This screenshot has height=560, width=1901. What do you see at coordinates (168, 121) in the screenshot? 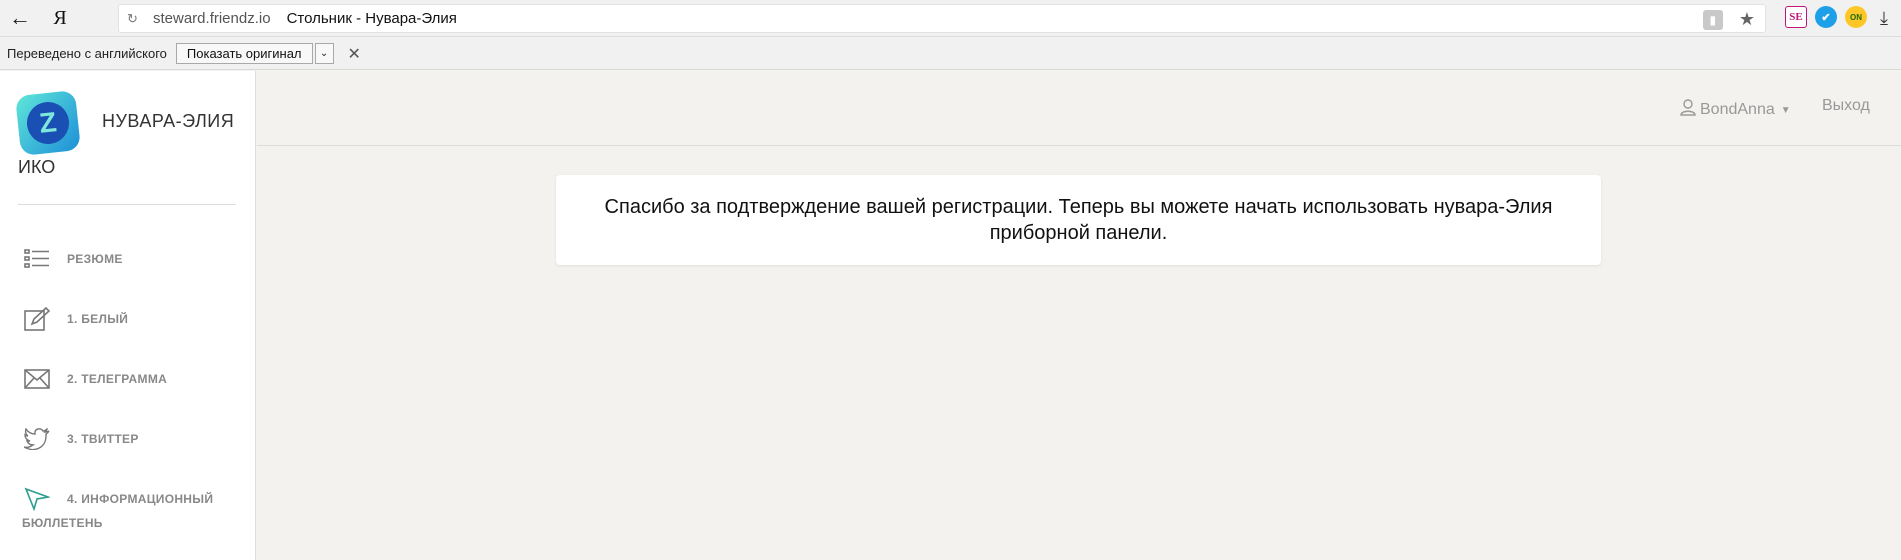
I see `brand-name: НУВАРА-ЭЛИЯ` at bounding box center [168, 121].